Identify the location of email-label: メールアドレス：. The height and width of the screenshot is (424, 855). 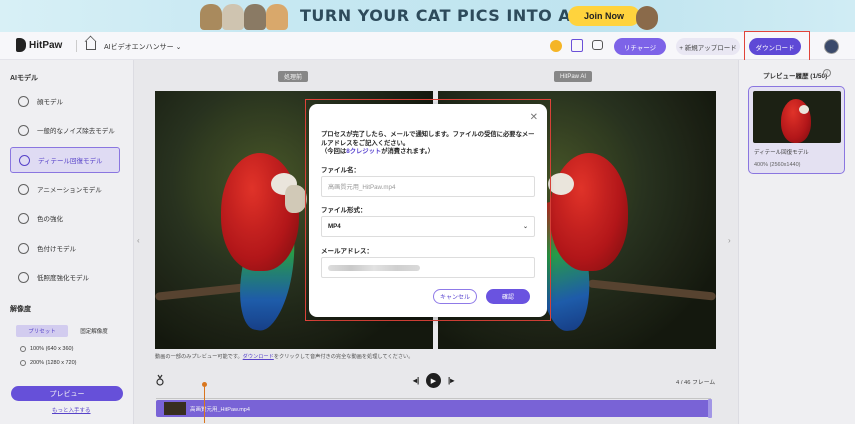
(347, 251).